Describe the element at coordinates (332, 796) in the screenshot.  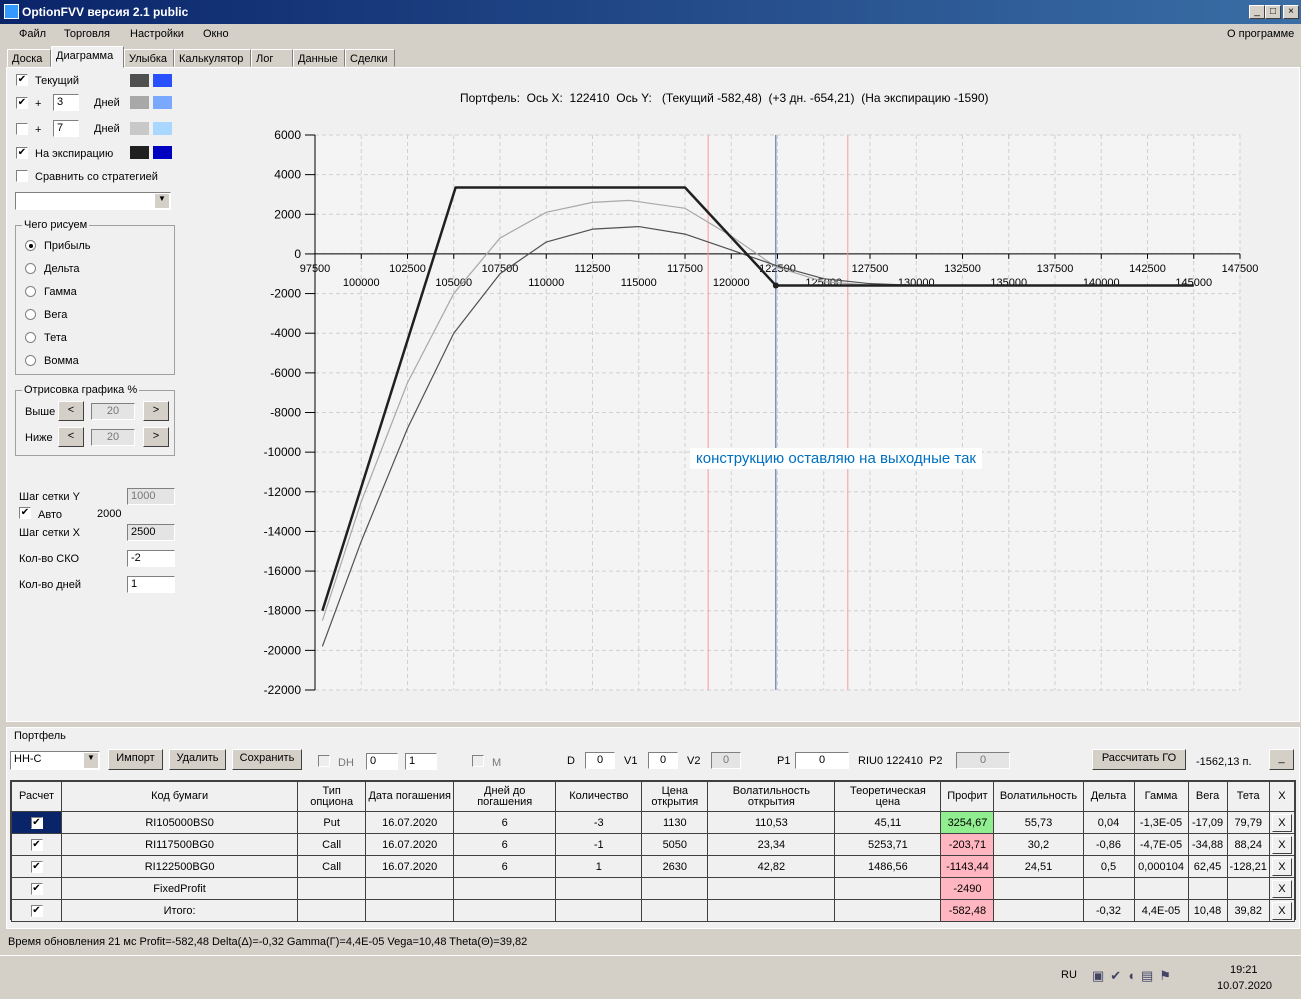
I see `column-header: Тип опциона` at that location.